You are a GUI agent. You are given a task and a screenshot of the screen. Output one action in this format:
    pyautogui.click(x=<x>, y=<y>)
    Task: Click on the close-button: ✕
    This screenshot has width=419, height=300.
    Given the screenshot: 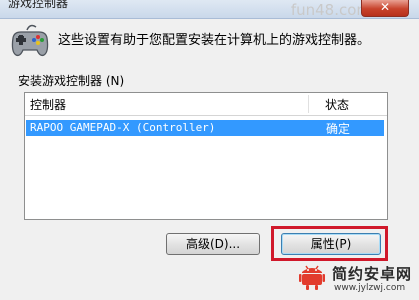 What is the action you would take?
    pyautogui.click(x=385, y=8)
    